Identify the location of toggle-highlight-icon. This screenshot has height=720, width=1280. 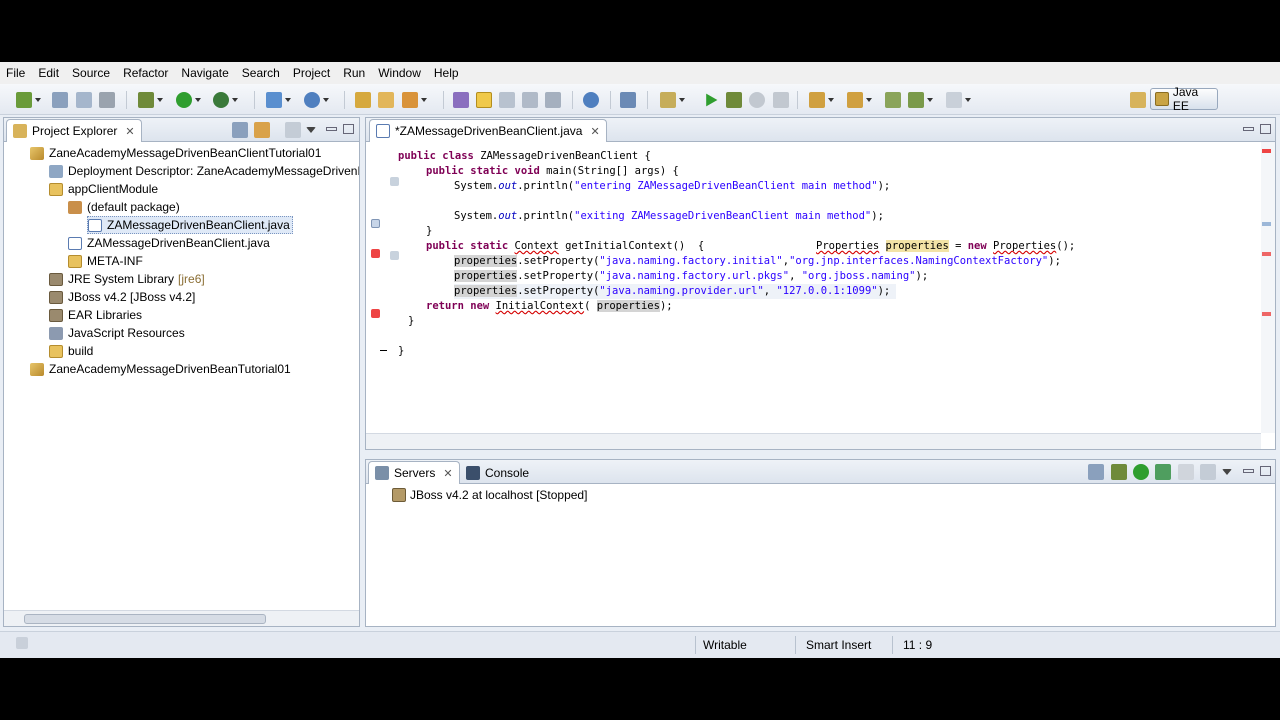
(484, 100).